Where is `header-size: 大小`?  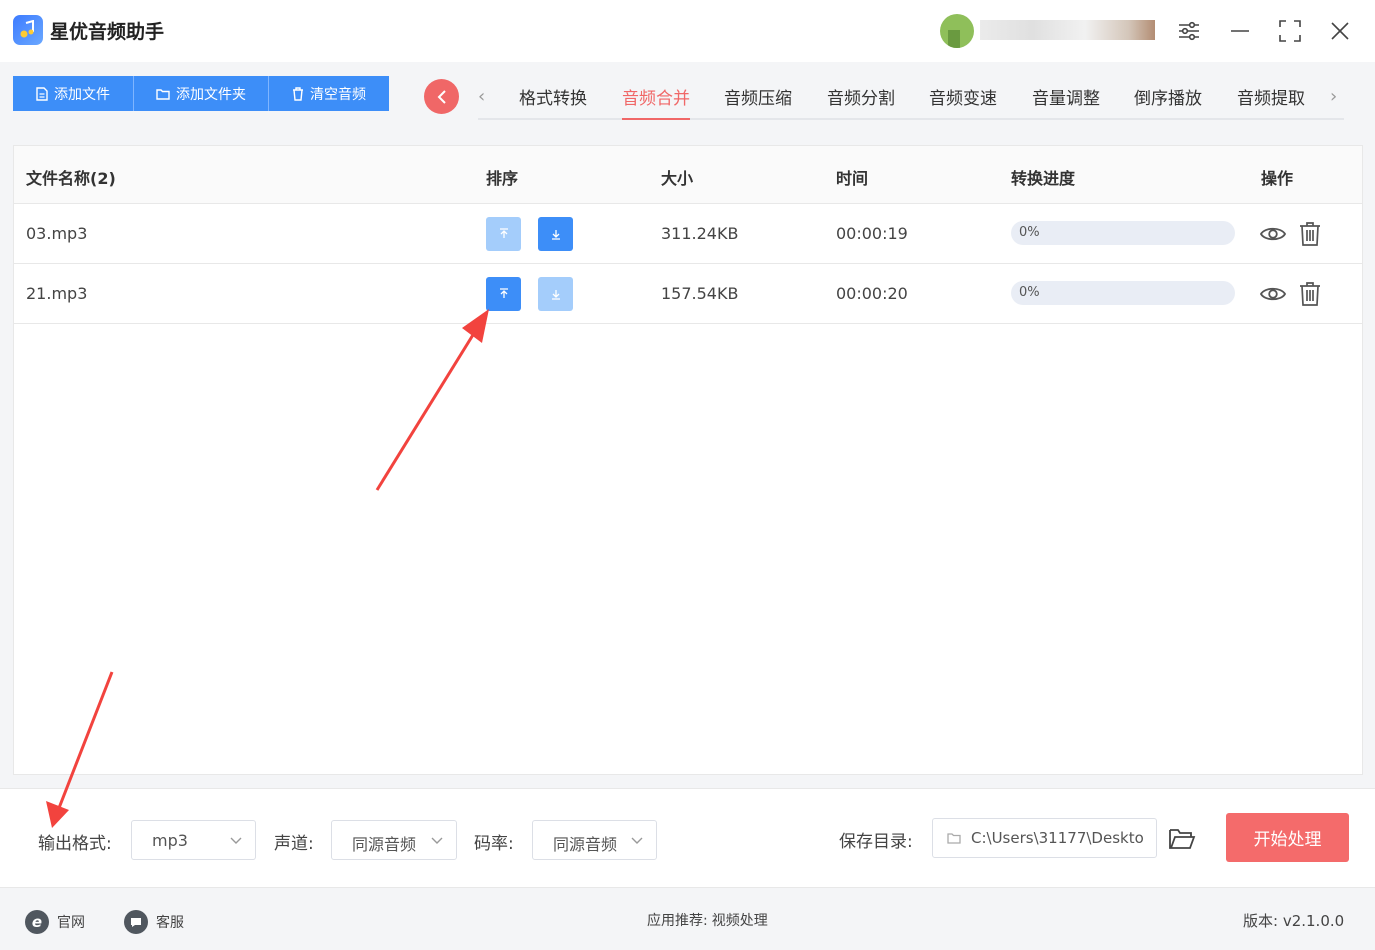 header-size: 大小 is located at coordinates (677, 178).